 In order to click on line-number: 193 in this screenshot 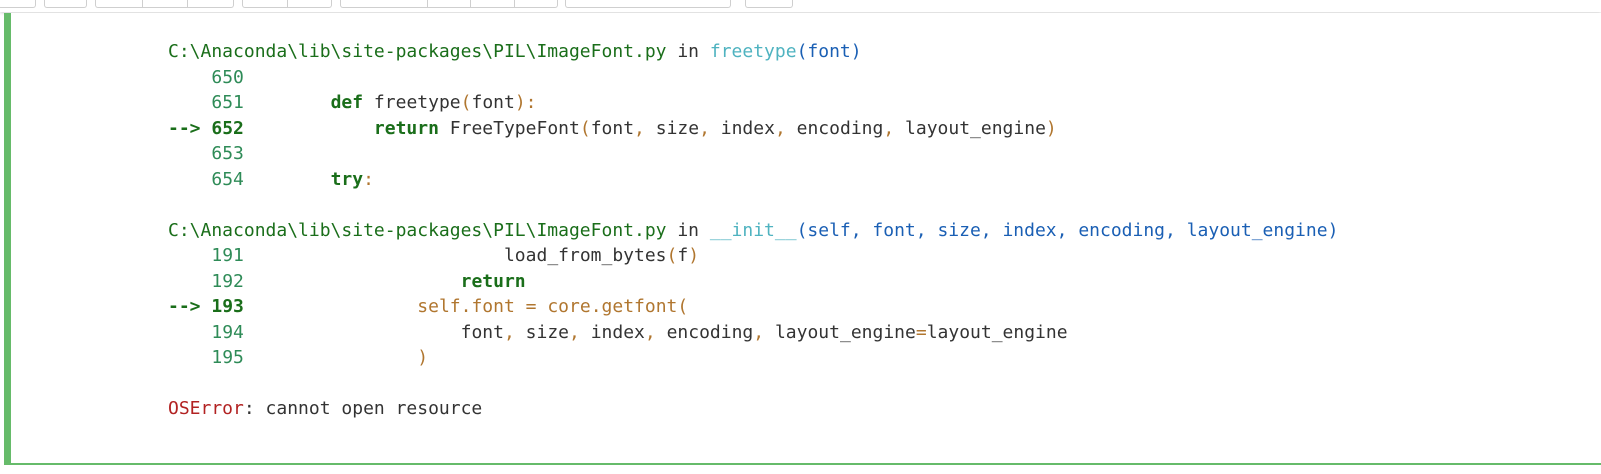, I will do `click(227, 306)`.